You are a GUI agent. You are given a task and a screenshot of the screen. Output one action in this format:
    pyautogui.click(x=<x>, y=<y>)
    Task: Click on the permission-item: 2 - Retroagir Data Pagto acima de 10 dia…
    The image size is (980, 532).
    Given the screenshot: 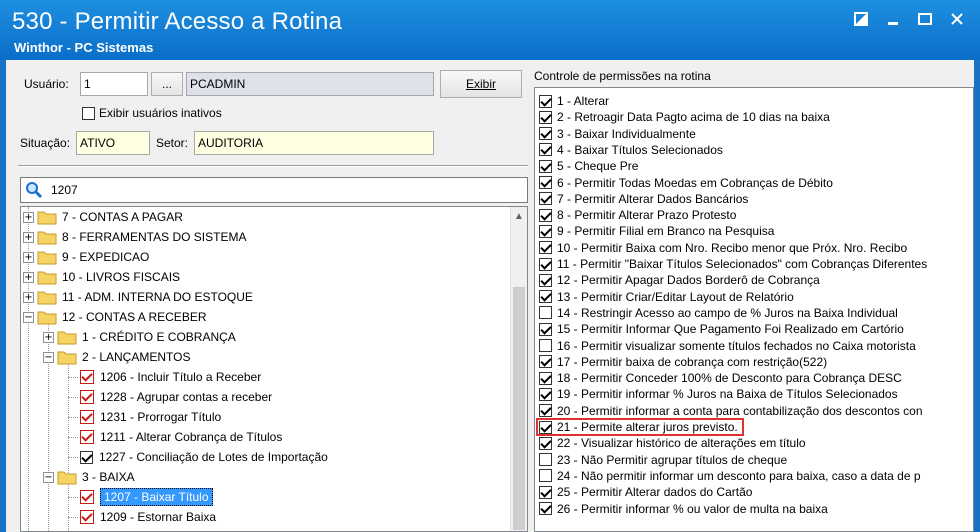 What is the action you would take?
    pyautogui.click(x=684, y=117)
    